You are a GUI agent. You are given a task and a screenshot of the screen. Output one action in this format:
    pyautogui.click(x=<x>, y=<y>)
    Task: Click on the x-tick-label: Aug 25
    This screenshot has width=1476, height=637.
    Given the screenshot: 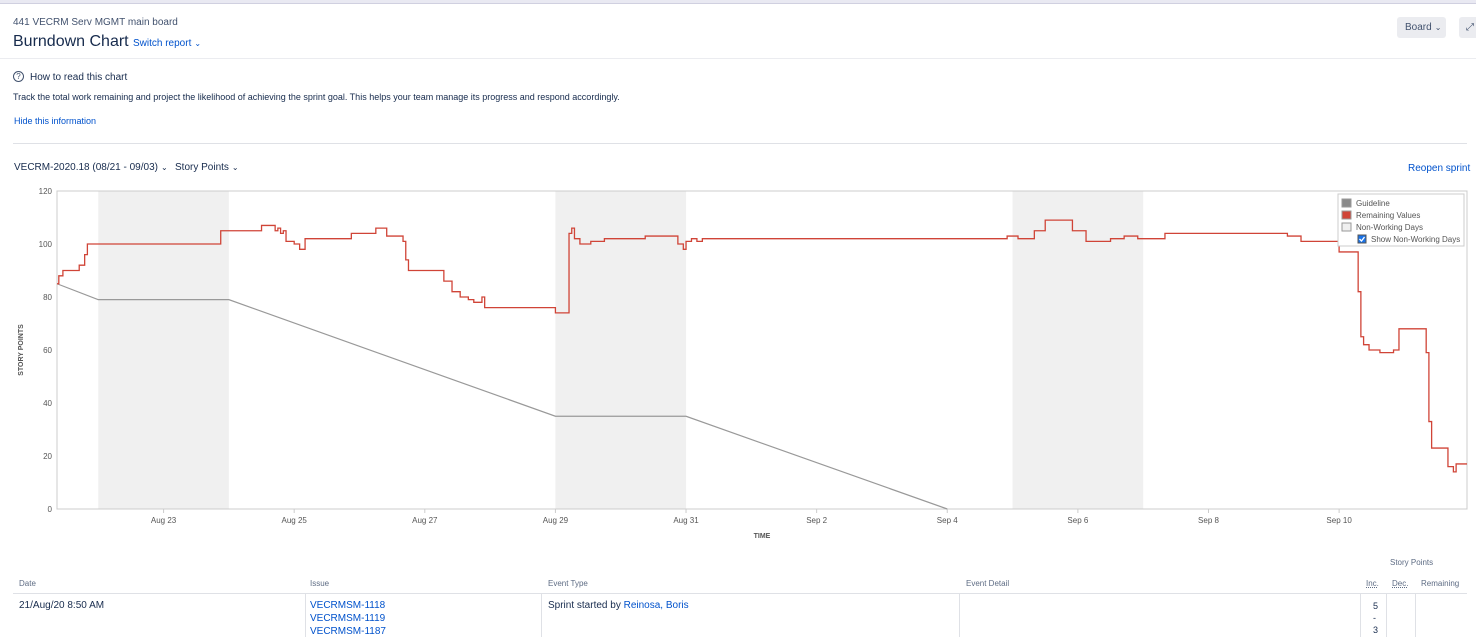 What is the action you would take?
    pyautogui.click(x=295, y=520)
    